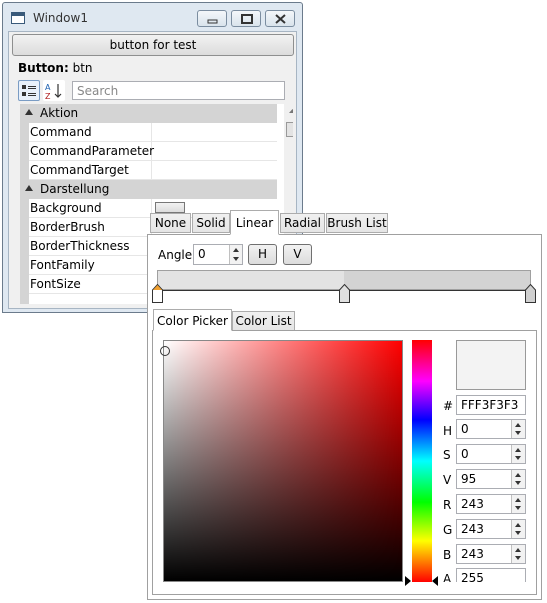 Image resolution: width=547 pixels, height=603 pixels. Describe the element at coordinates (262, 254) in the screenshot. I see `horizontal-button: H` at that location.